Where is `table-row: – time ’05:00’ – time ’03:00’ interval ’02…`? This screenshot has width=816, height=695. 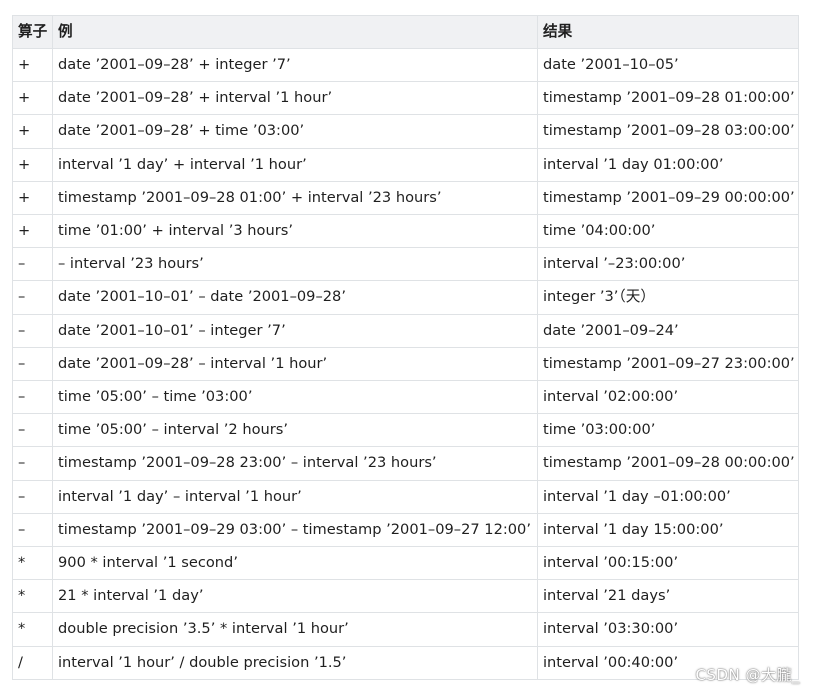
table-row: – time ’05:00’ – time ’03:00’ interval ’02… is located at coordinates (405, 397).